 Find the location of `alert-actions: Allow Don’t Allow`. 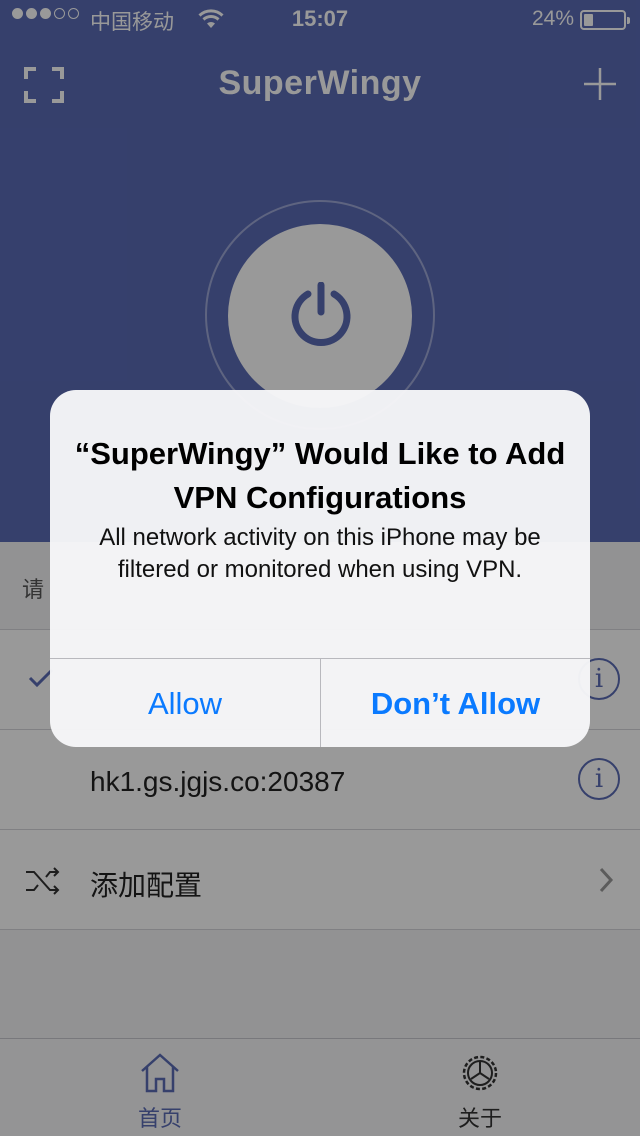

alert-actions: Allow Don’t Allow is located at coordinates (320, 702).